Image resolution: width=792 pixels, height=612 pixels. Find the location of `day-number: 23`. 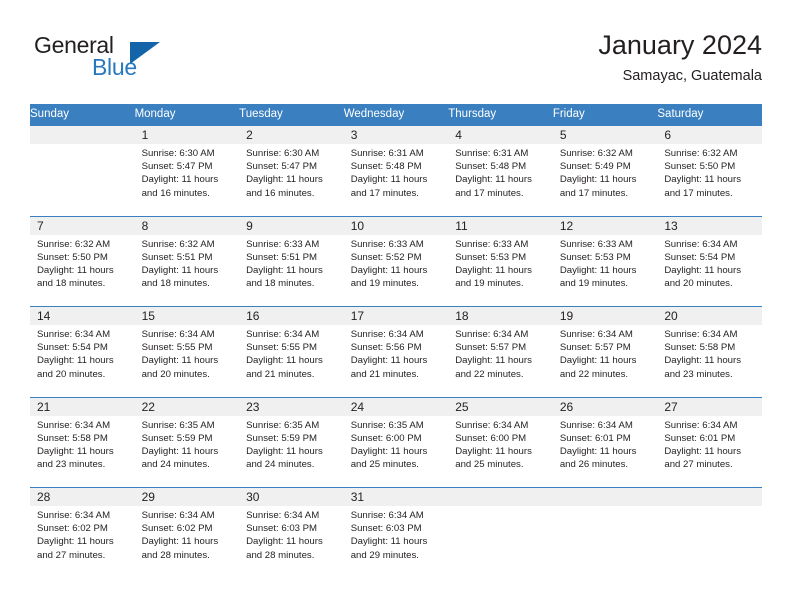

day-number: 23 is located at coordinates (291, 406).